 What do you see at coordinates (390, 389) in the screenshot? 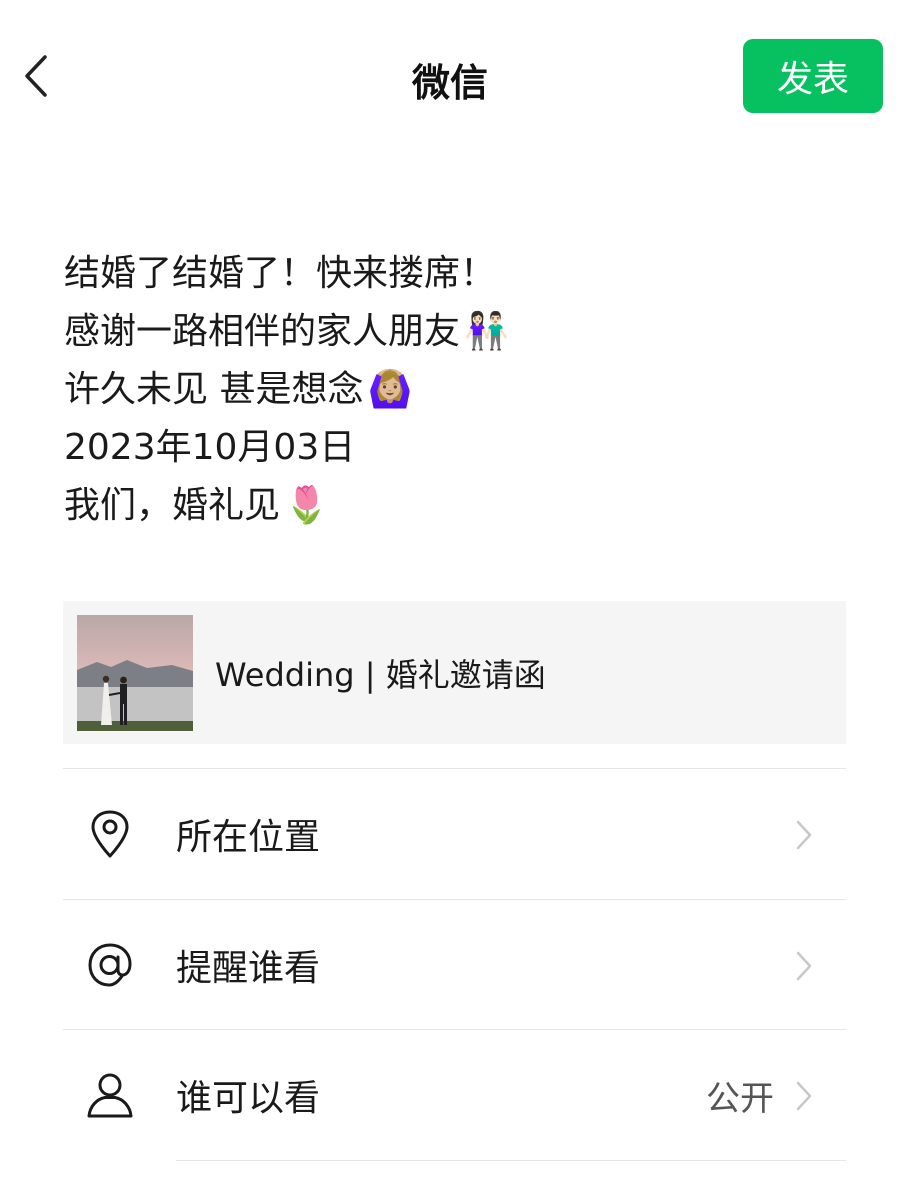
I see `gesture-ok-emoji: 🙆🏼‍♀️` at bounding box center [390, 389].